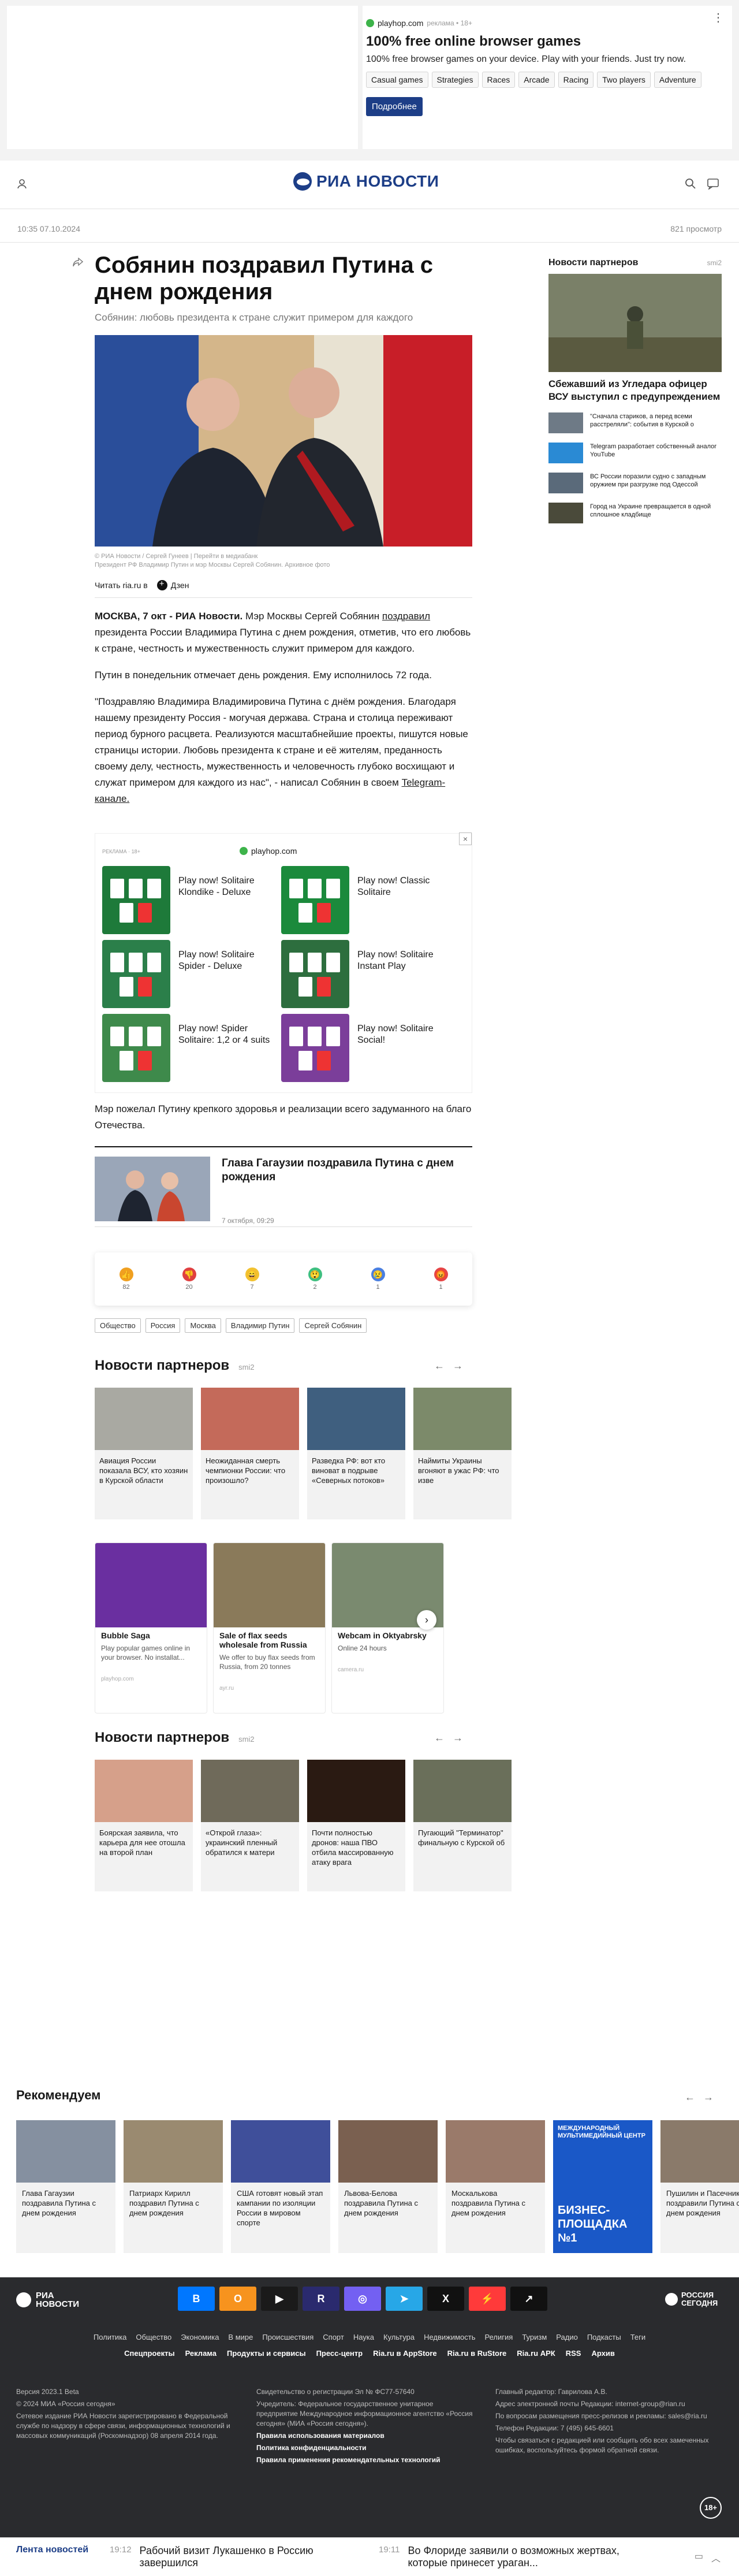  I want to click on footer-nav-link: Теги, so click(637, 2337).